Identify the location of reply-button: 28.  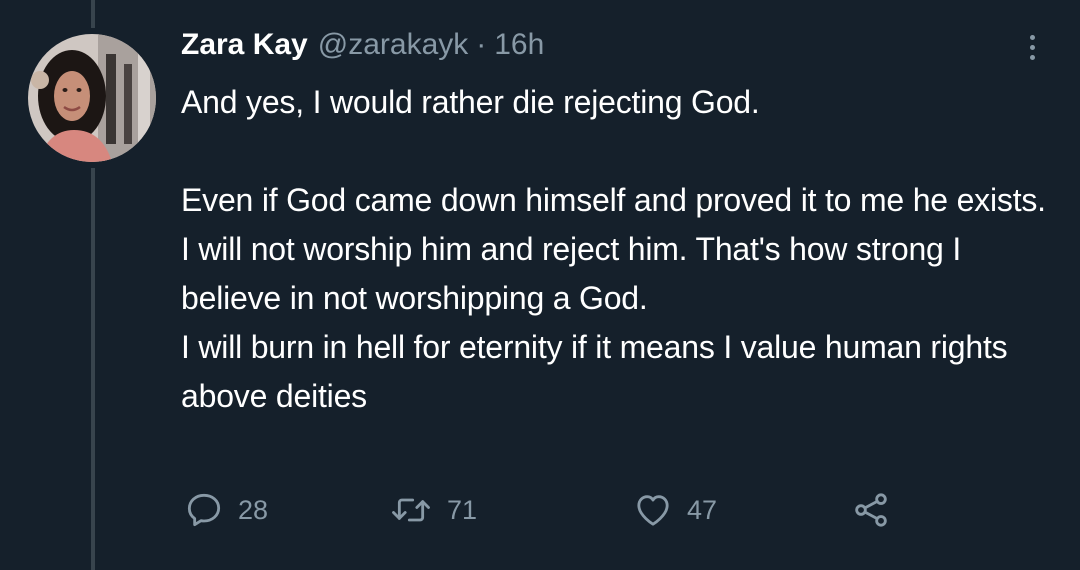
(226, 510).